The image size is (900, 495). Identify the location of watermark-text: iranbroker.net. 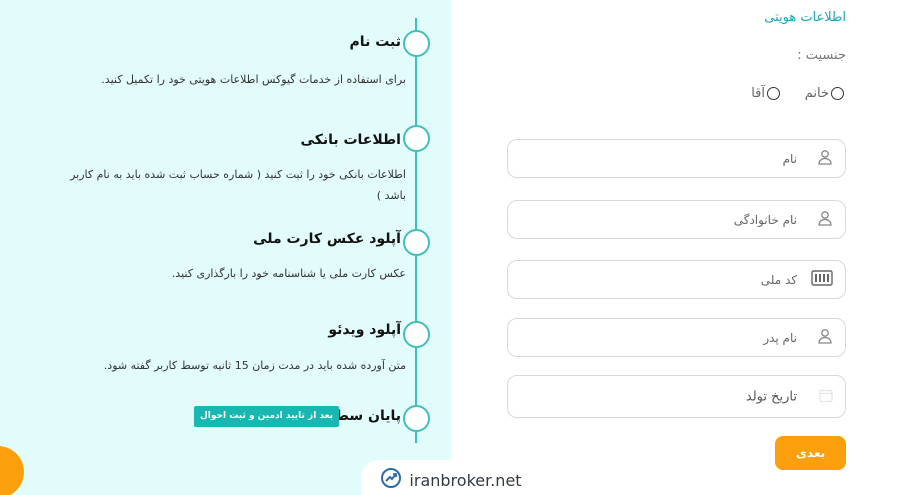
(465, 480).